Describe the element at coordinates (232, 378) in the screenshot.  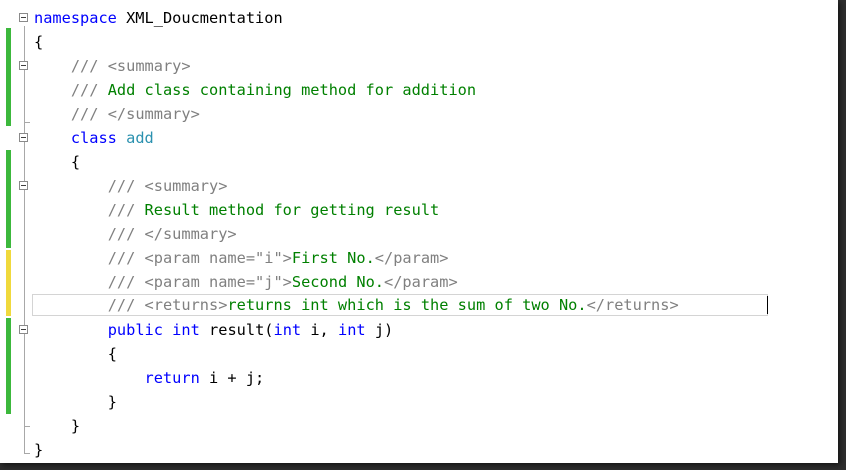
I see `return-expression: i + j;` at that location.